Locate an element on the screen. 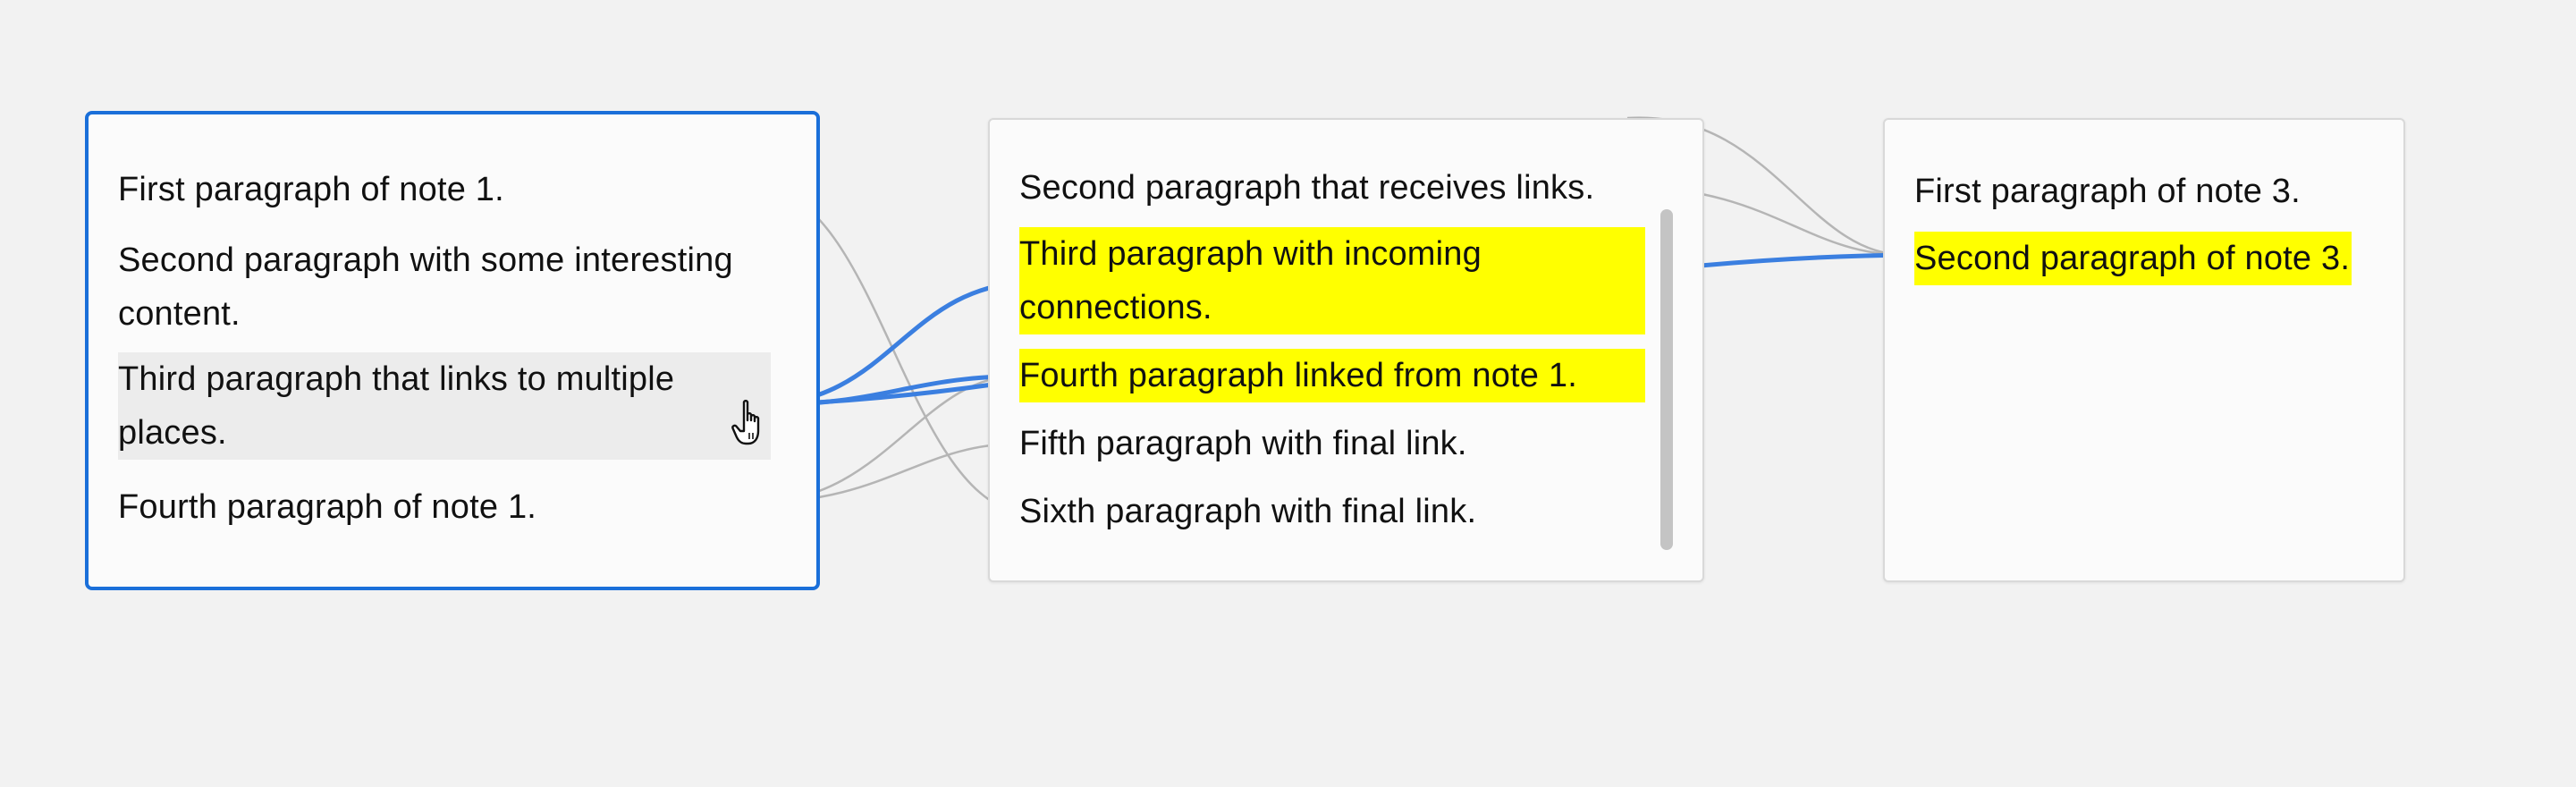  paragraph: Fourth paragraph of note 1. is located at coordinates (444, 507).